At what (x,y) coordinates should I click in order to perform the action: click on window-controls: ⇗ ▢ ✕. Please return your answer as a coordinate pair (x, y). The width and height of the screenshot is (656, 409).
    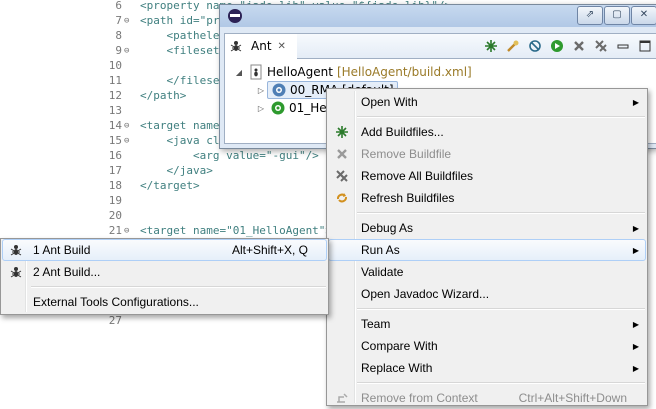
    Looking at the image, I should click on (616, 15).